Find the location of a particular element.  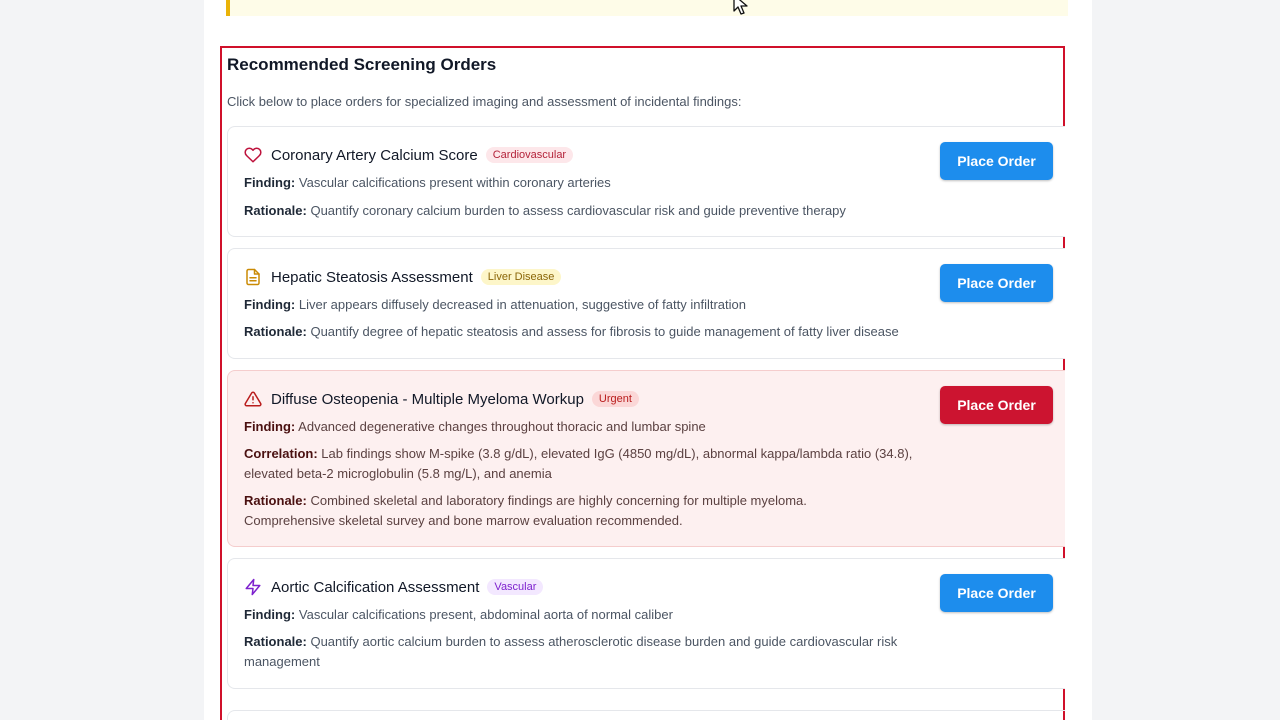

card-title: Hepatic Steatosis Assessment is located at coordinates (372, 277).